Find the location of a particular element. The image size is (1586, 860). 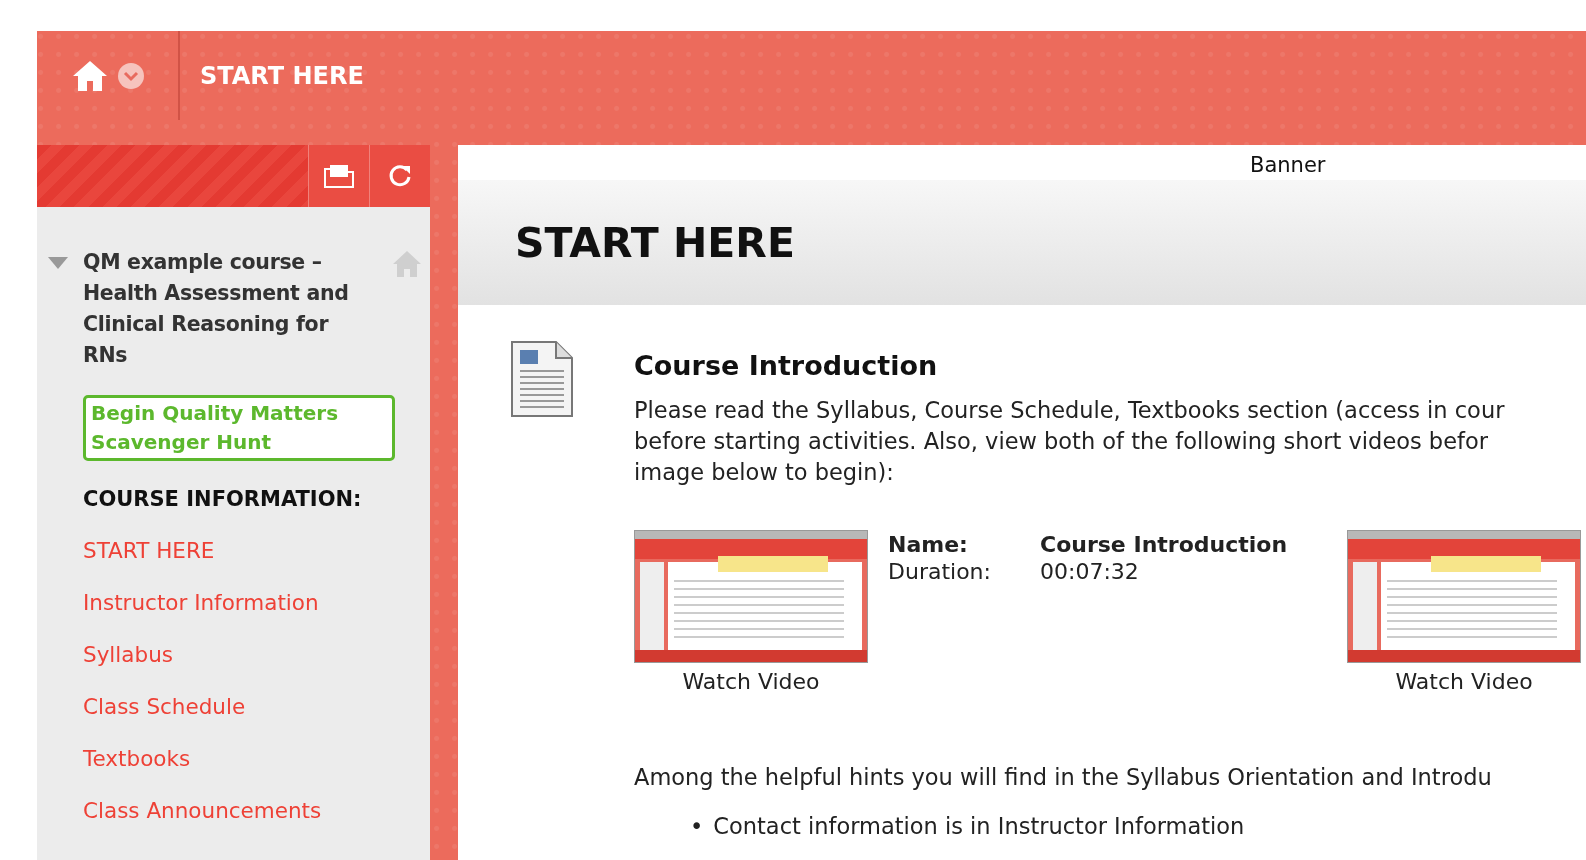

detail-value: Course Introduction is located at coordinates (1164, 544).